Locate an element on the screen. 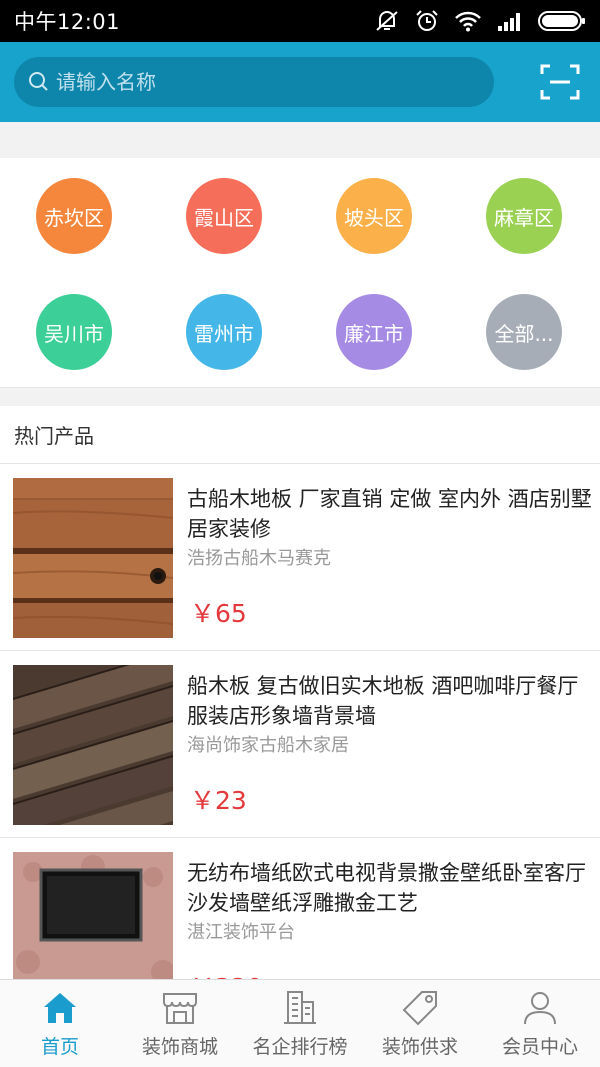 This screenshot has height=1067, width=600. tab-store: 装饰商城 is located at coordinates (180, 1023).